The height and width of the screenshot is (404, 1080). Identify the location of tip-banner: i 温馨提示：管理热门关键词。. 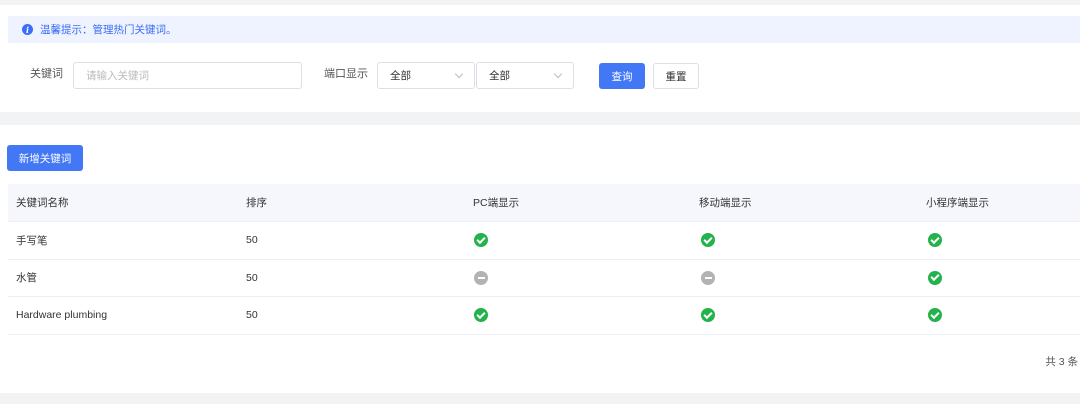
(544, 29).